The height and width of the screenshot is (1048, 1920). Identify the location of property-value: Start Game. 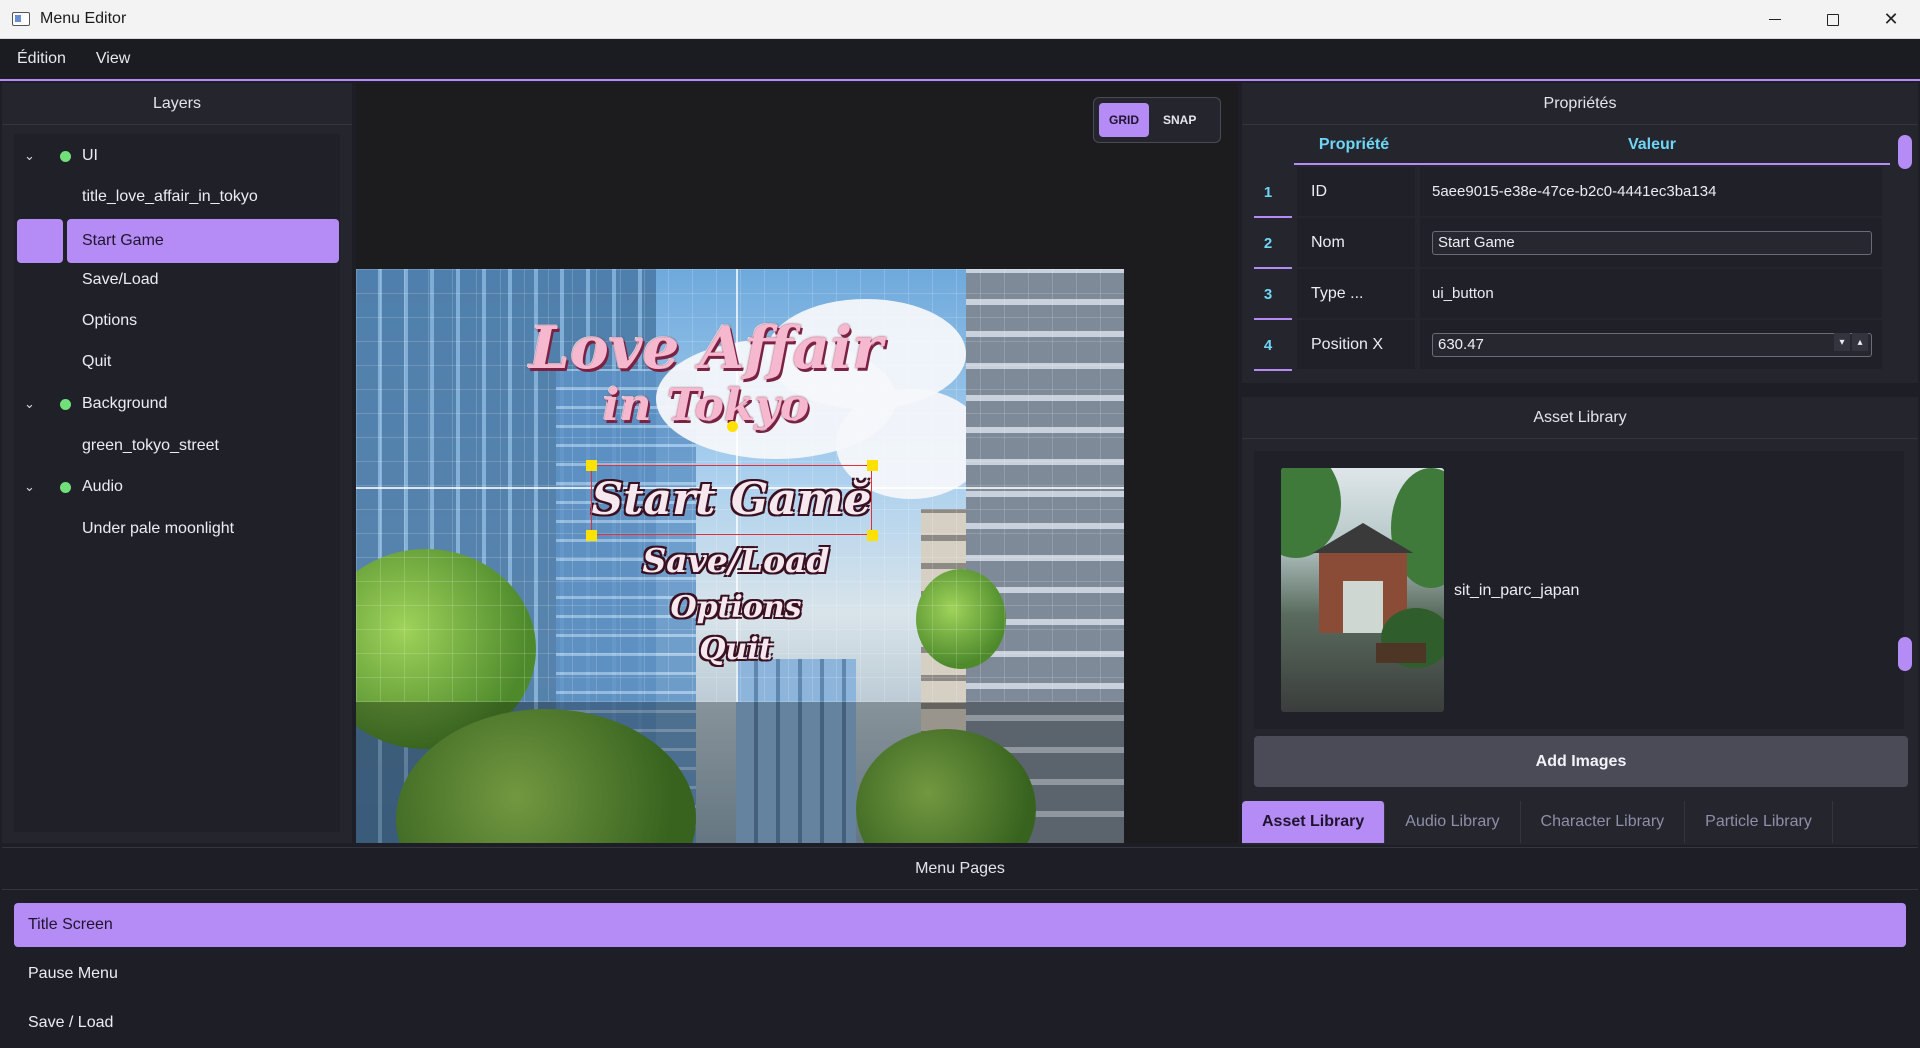
(1651, 242).